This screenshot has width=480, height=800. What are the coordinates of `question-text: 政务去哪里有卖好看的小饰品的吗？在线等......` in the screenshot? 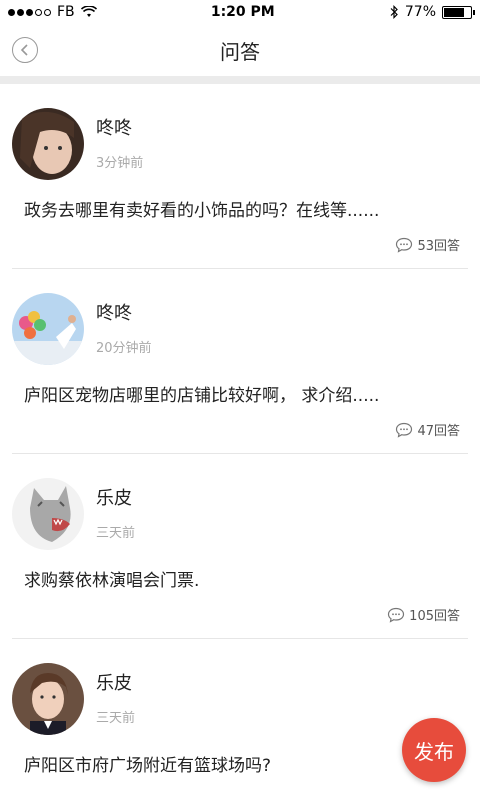 It's located at (202, 211).